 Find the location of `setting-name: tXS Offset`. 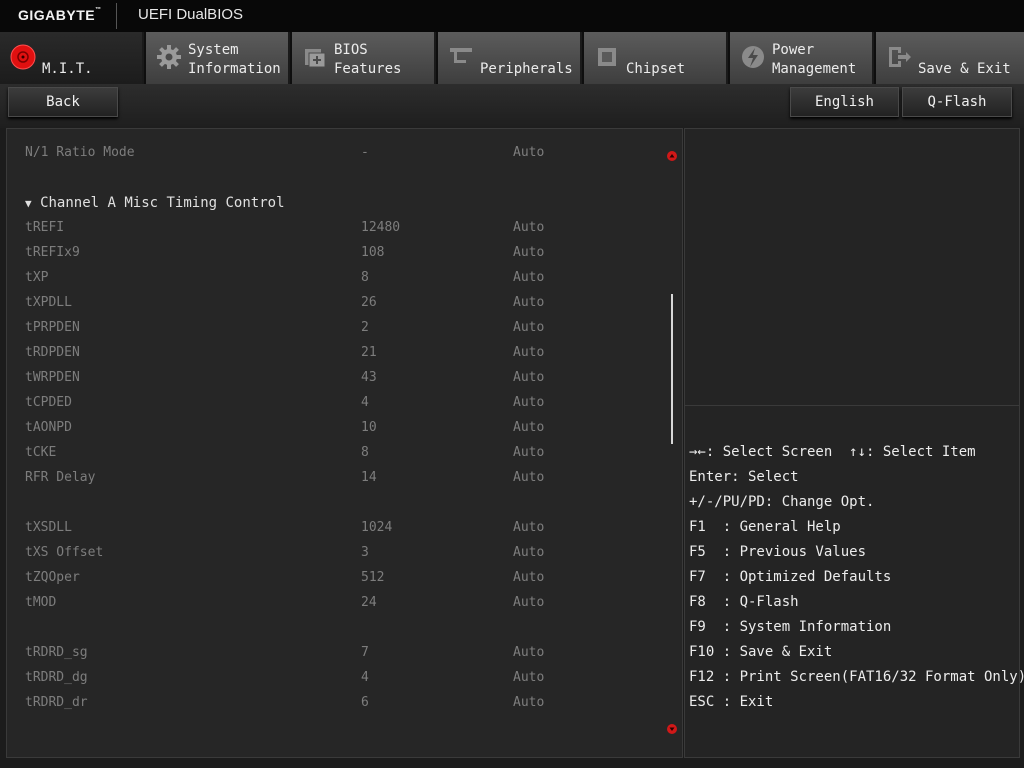

setting-name: tXS Offset is located at coordinates (64, 552).